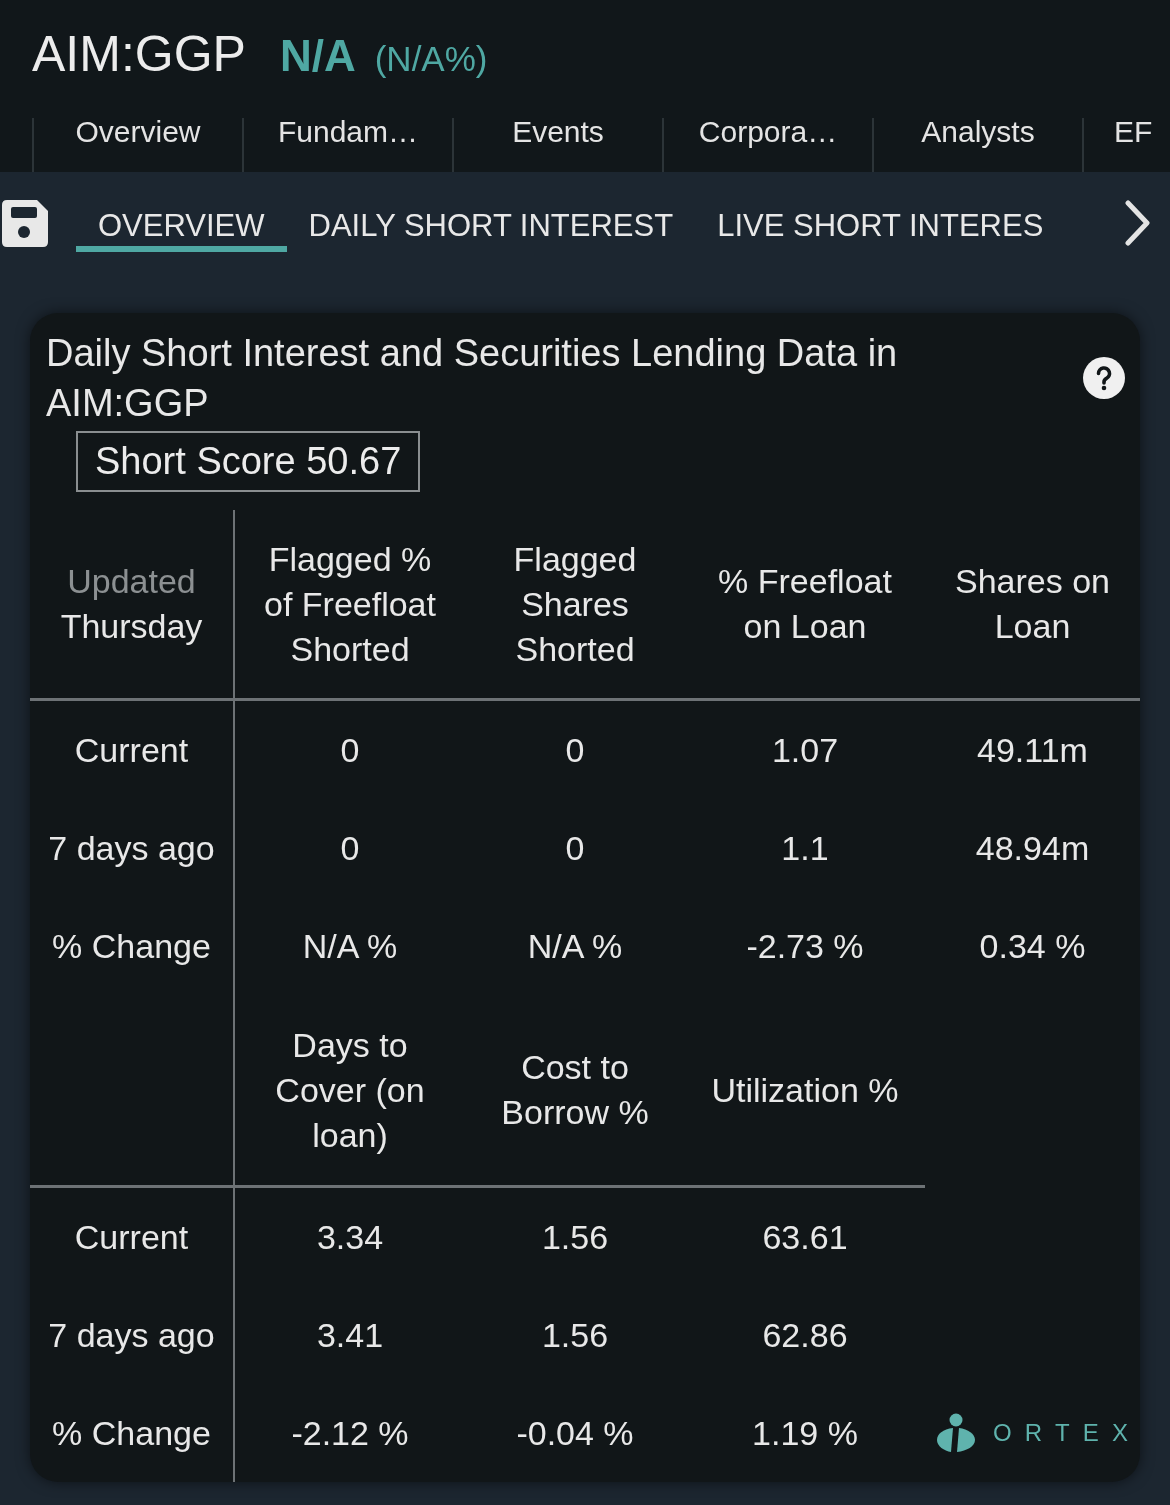 This screenshot has width=1170, height=1505. What do you see at coordinates (575, 1433) in the screenshot?
I see `table-cell: -0.04 %` at bounding box center [575, 1433].